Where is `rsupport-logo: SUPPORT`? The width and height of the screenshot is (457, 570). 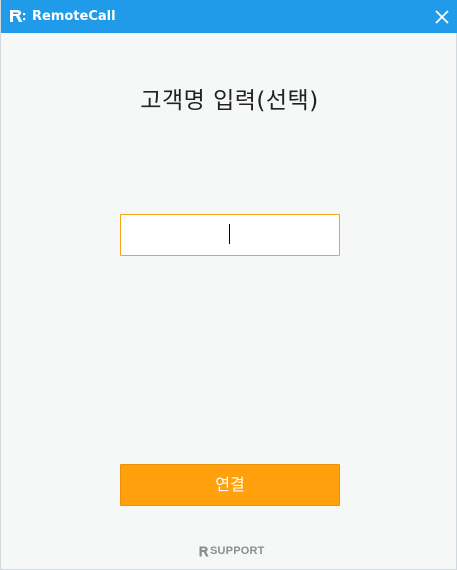 rsupport-logo: SUPPORT is located at coordinates (232, 551).